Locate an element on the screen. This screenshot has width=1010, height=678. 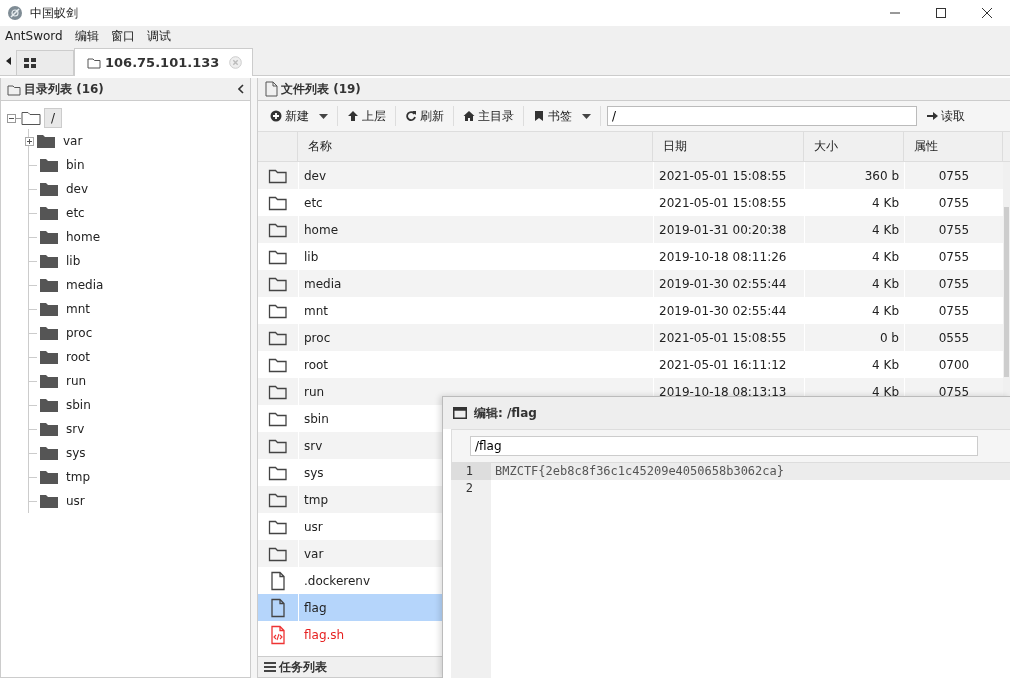
read-button: 读取 is located at coordinates (946, 116).